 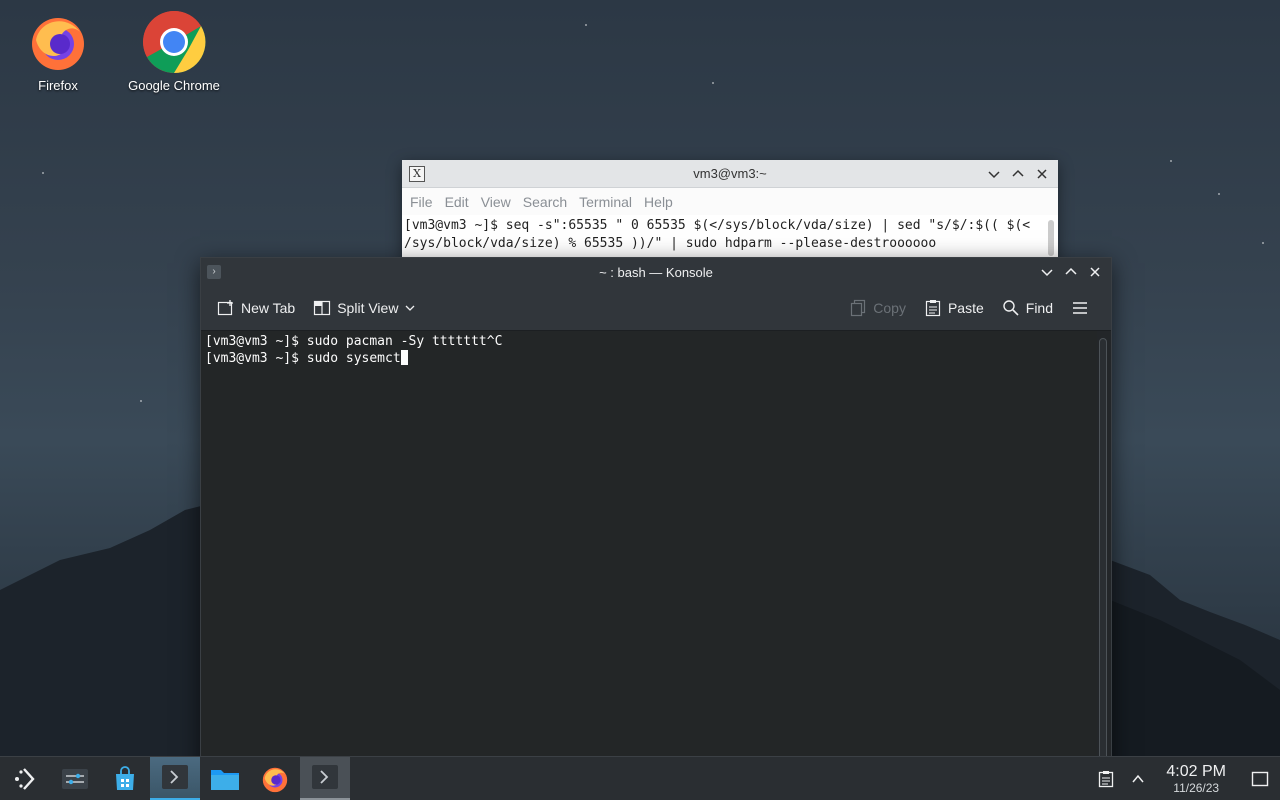 I want to click on clipboard-icon, so click(x=1106, y=778).